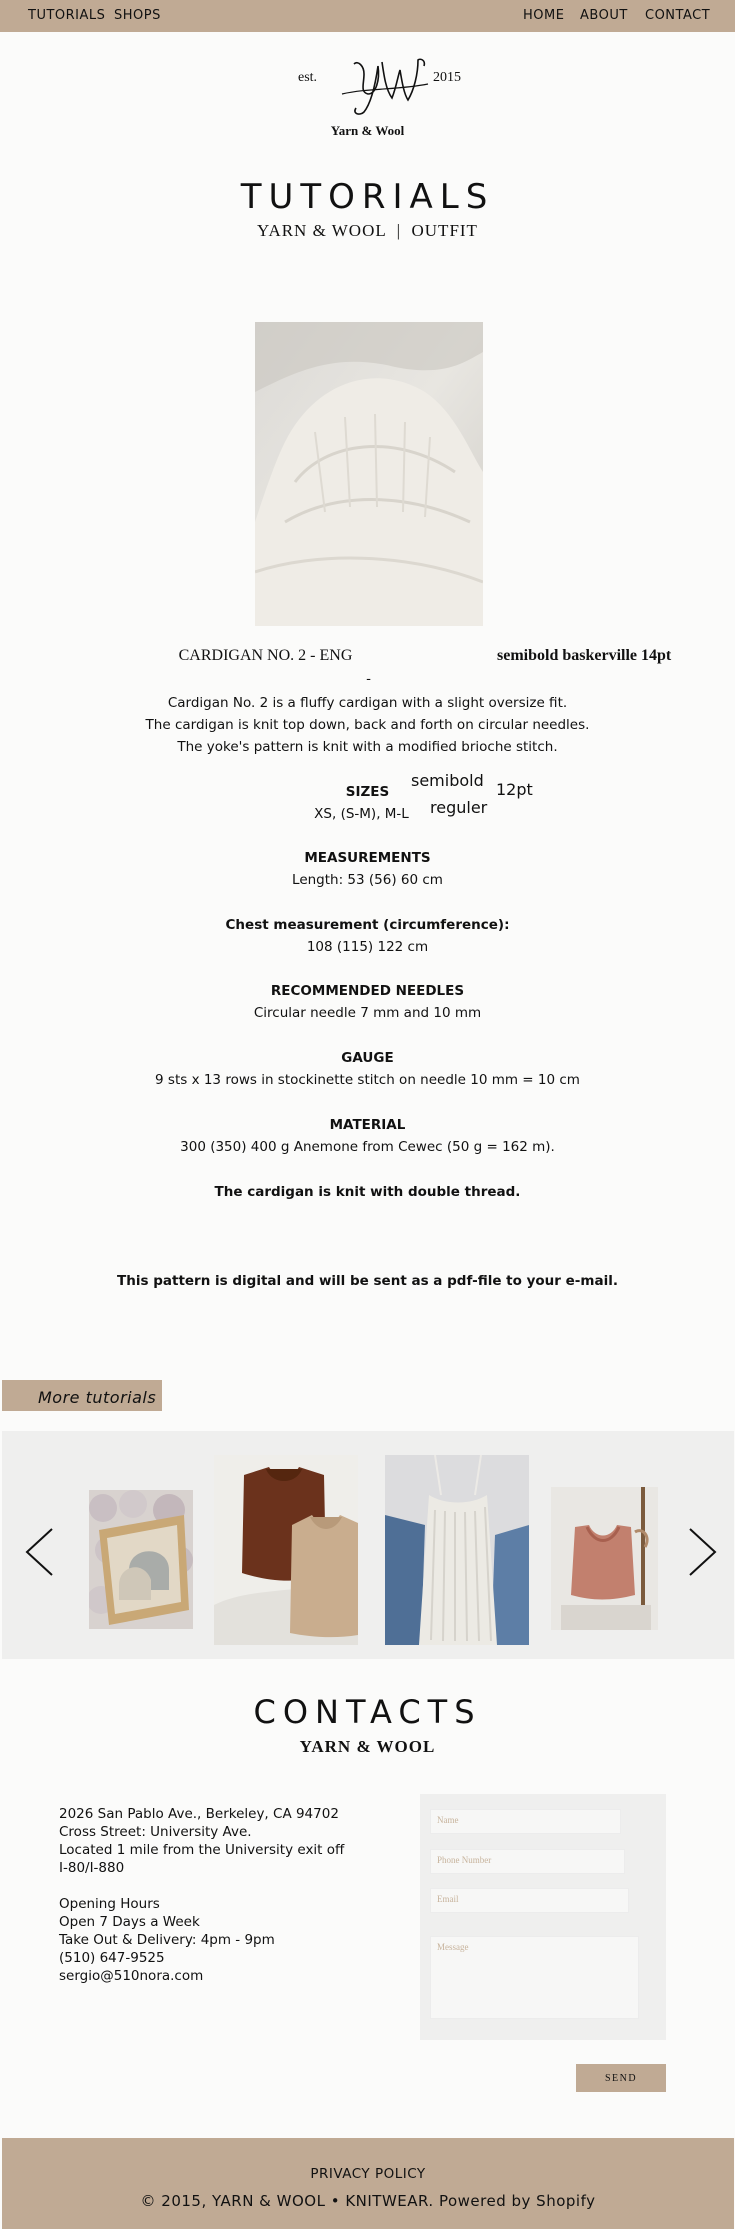  What do you see at coordinates (39, 1552) in the screenshot?
I see `chevron-left-icon` at bounding box center [39, 1552].